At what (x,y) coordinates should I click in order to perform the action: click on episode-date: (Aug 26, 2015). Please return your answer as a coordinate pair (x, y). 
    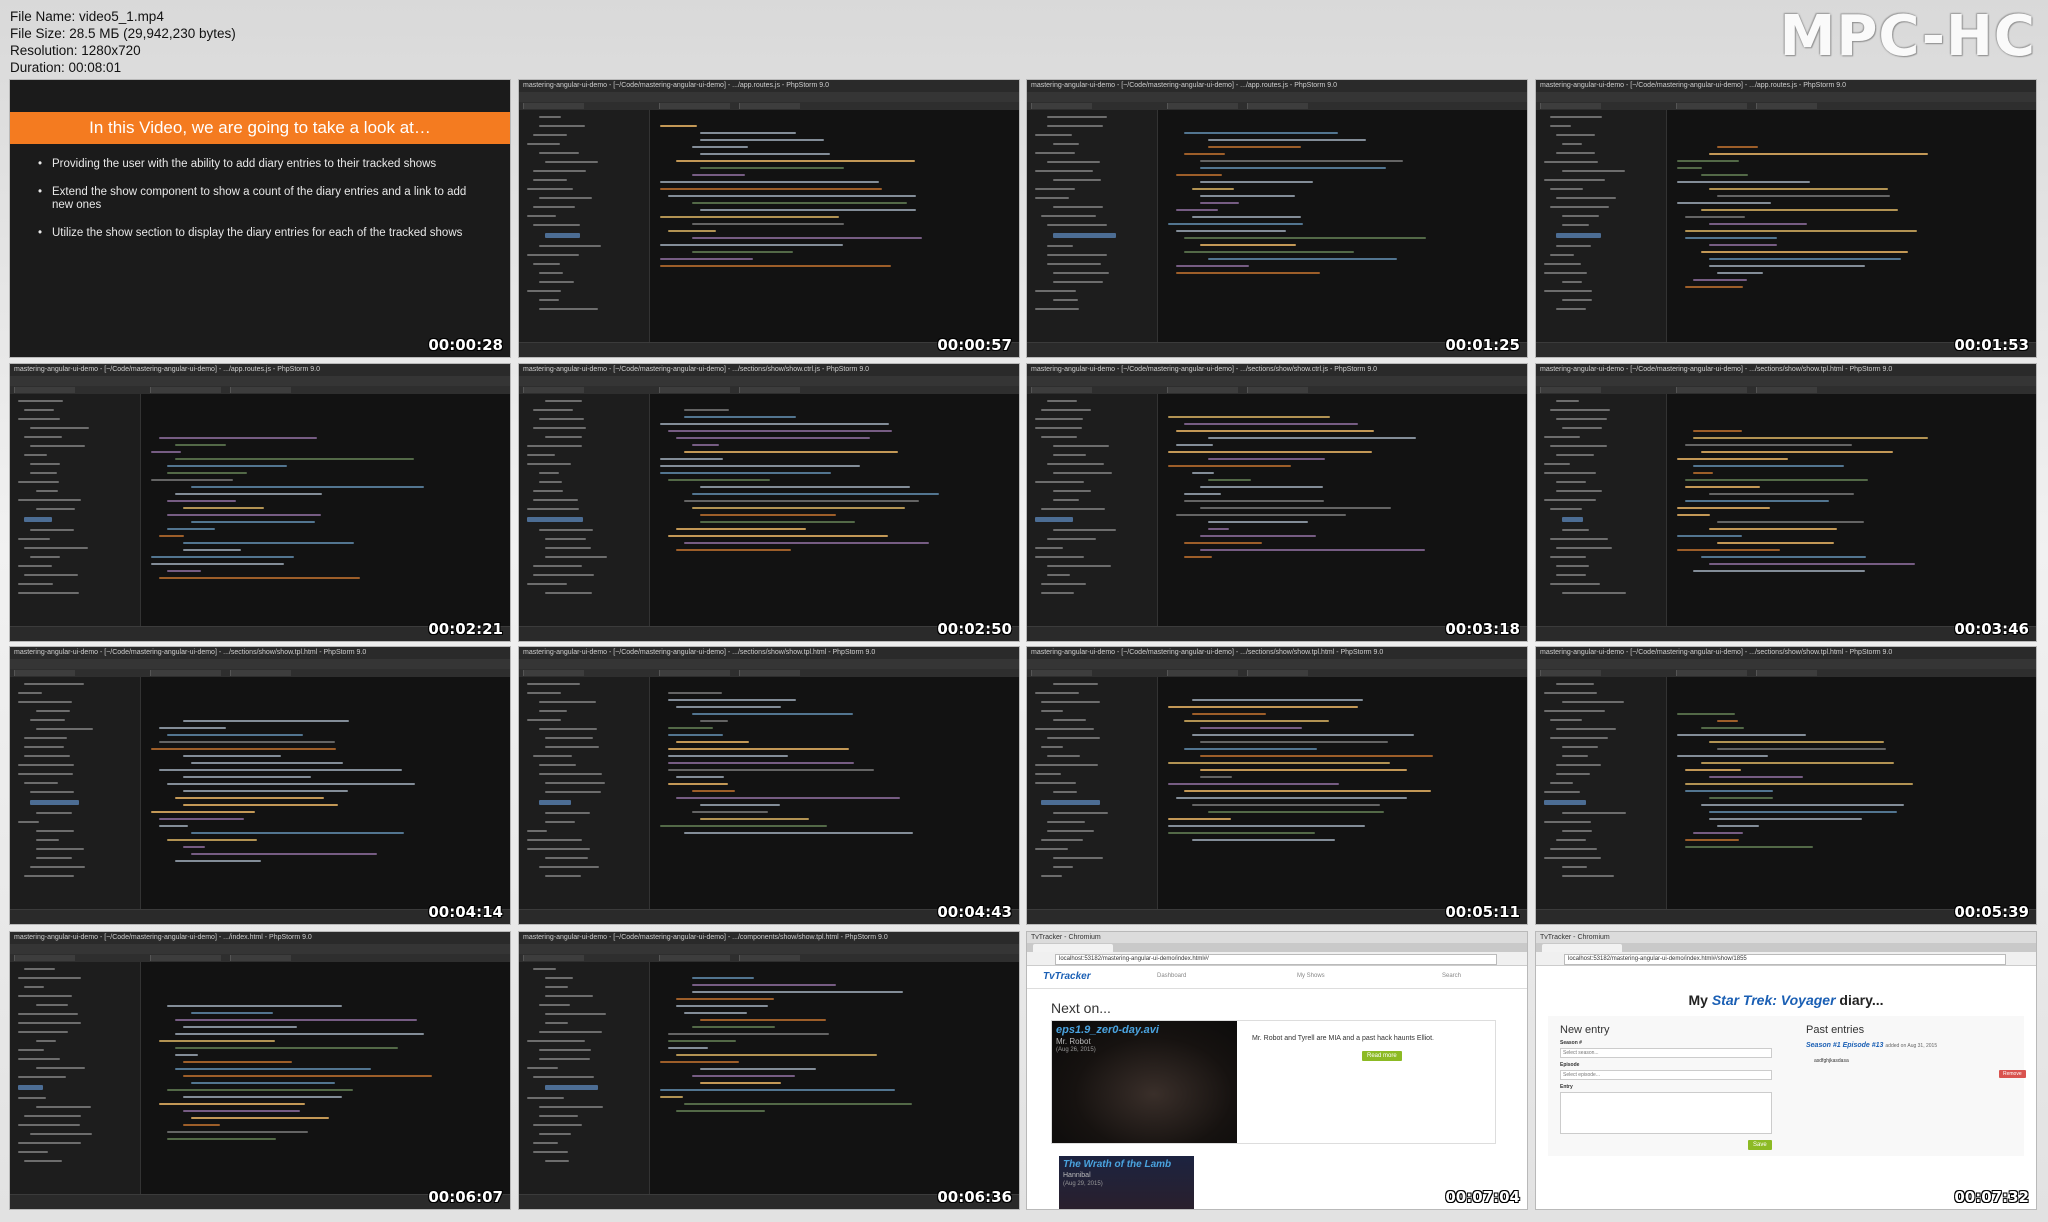
    Looking at the image, I should click on (1076, 1050).